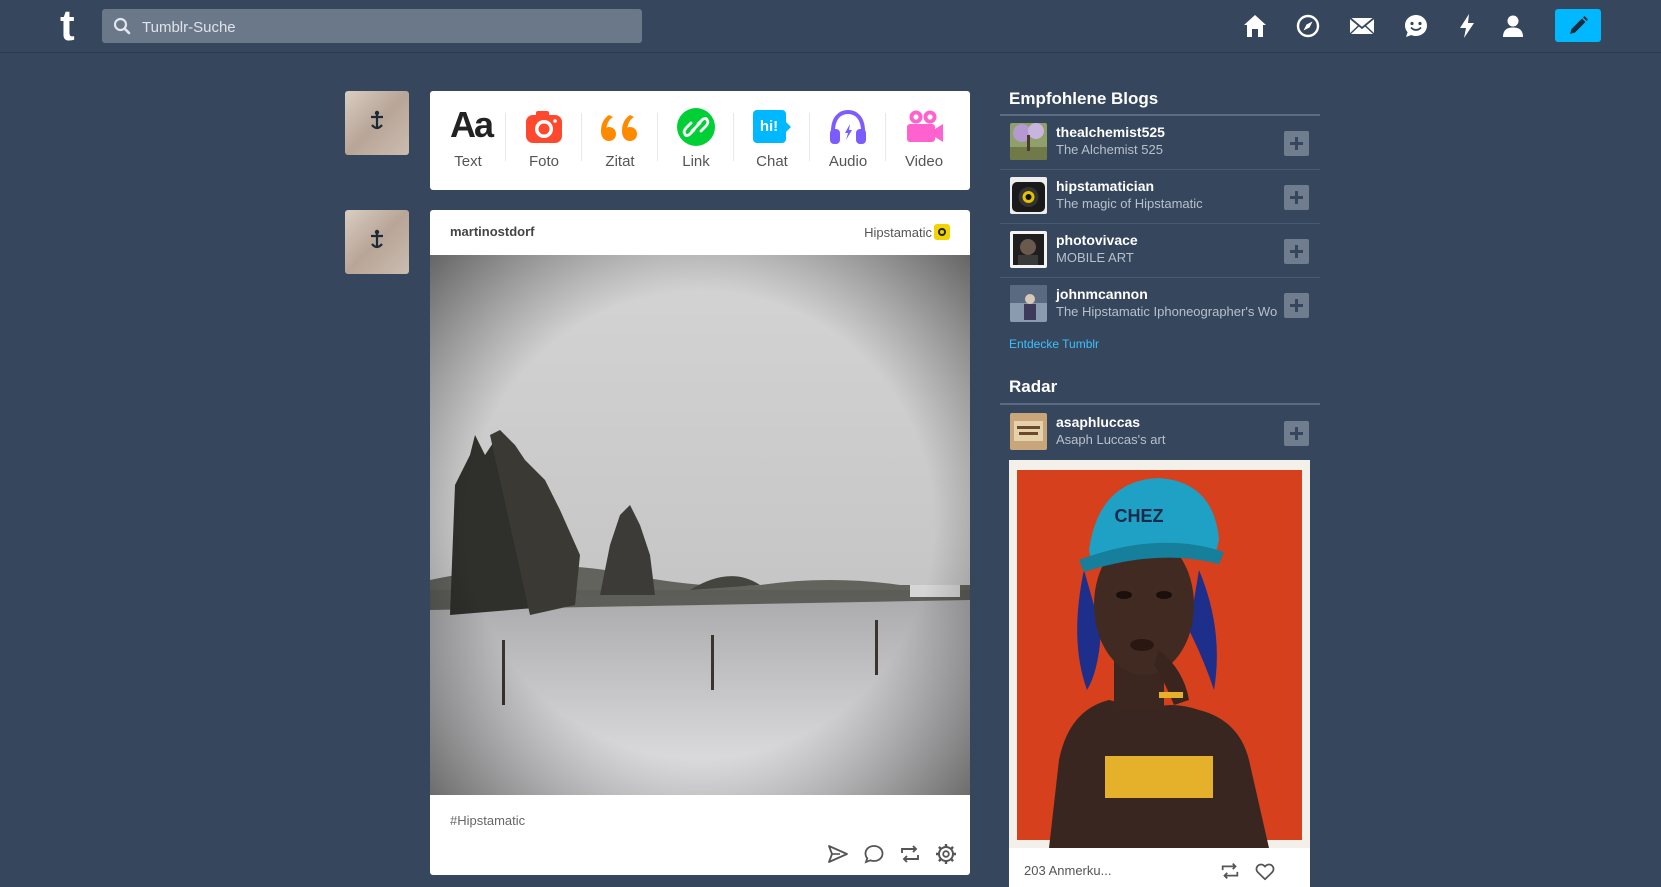 This screenshot has width=1661, height=887. Describe the element at coordinates (1033, 386) in the screenshot. I see `radar-title: Radar` at that location.